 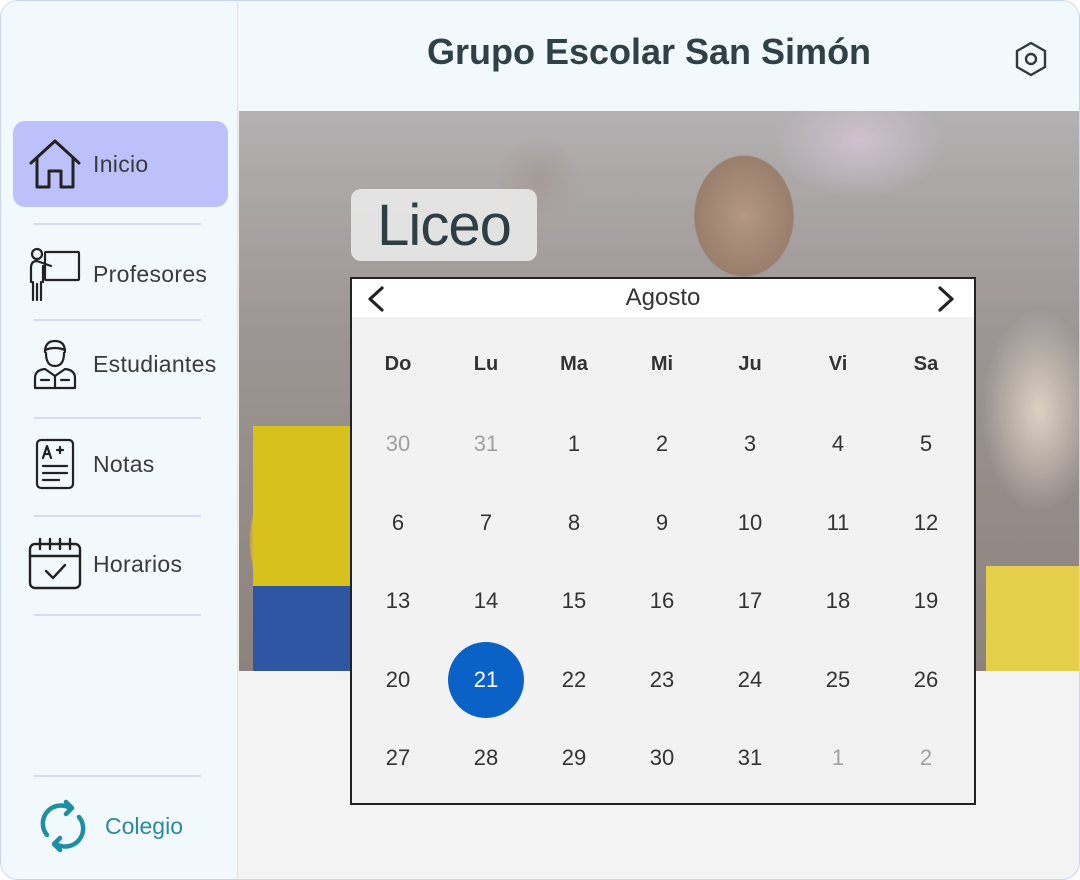 I want to click on sidebar-item-profesores: Profesores, so click(x=120, y=274).